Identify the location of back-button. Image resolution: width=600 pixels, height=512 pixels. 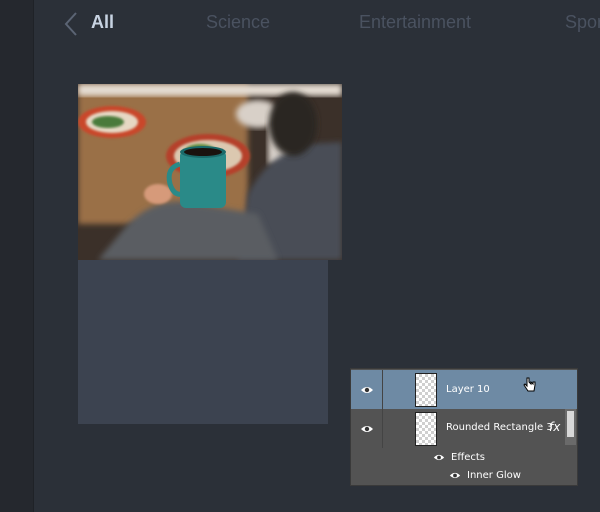
(71, 24).